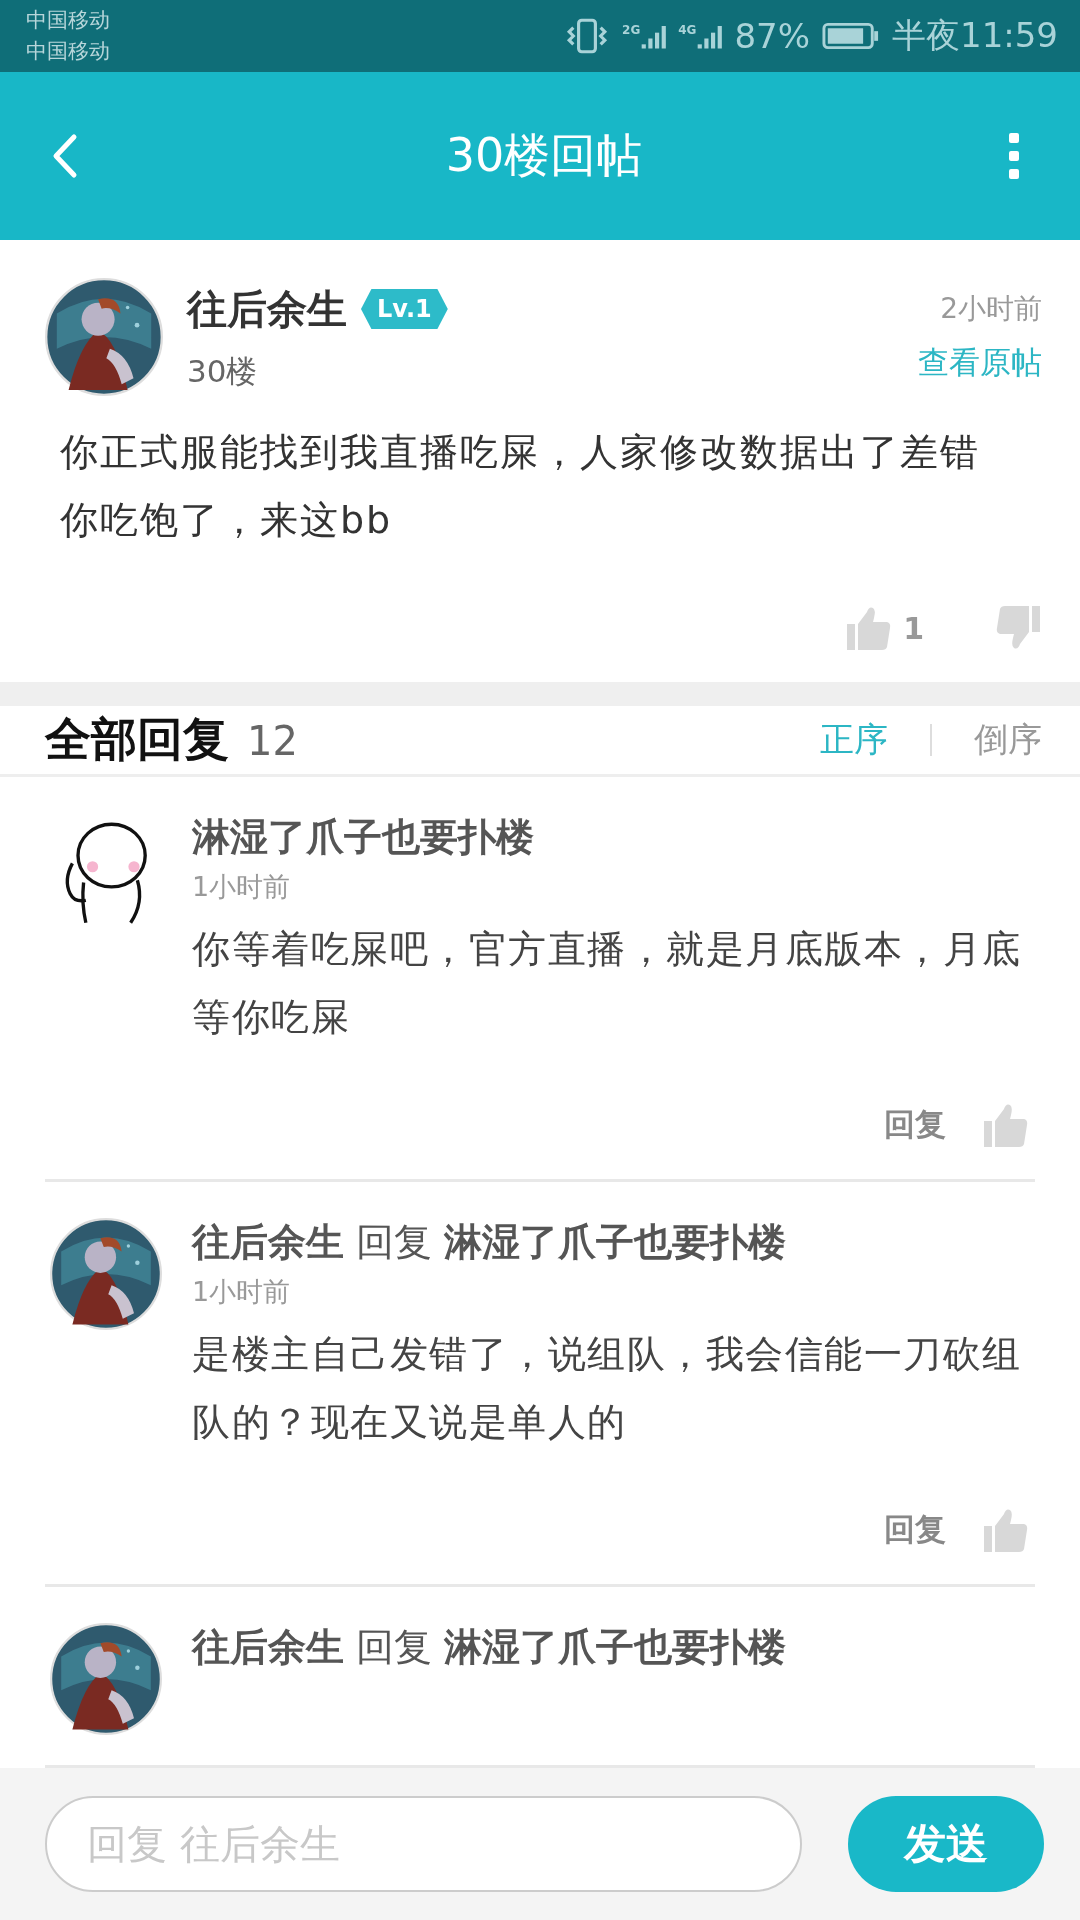 The image size is (1080, 1920). Describe the element at coordinates (544, 155) in the screenshot. I see `page-title: 30楼回帖` at that location.